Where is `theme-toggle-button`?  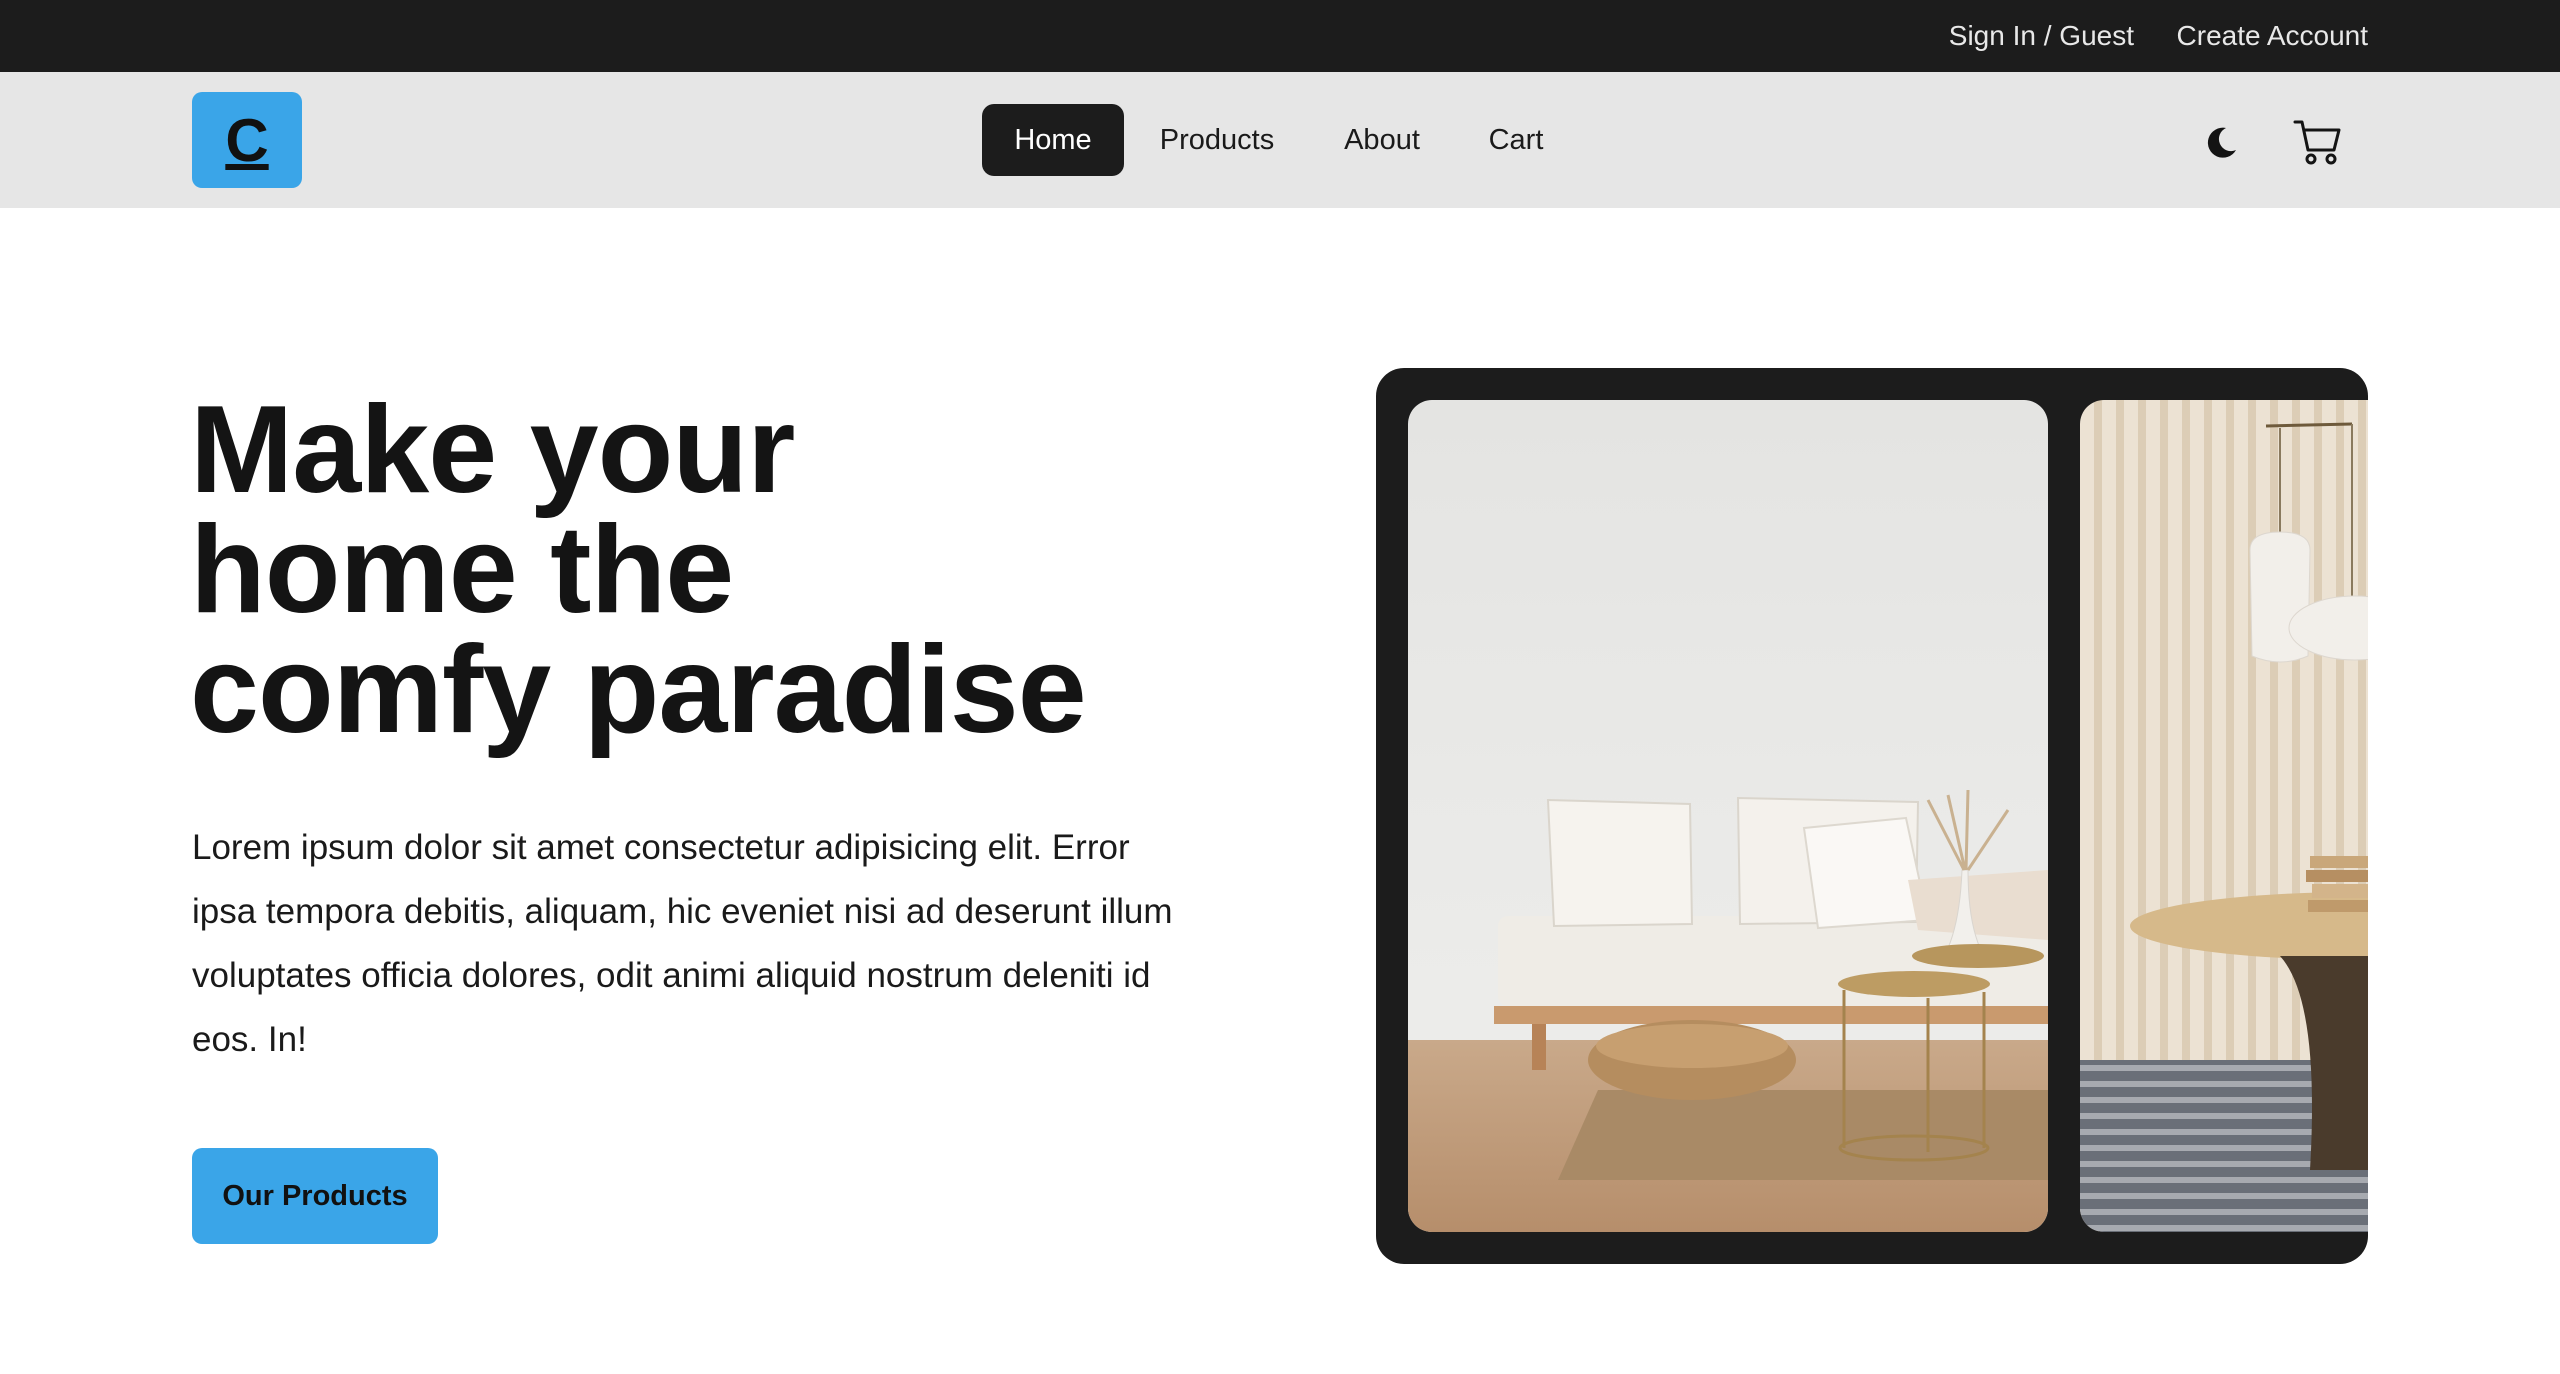 theme-toggle-button is located at coordinates (2222, 142).